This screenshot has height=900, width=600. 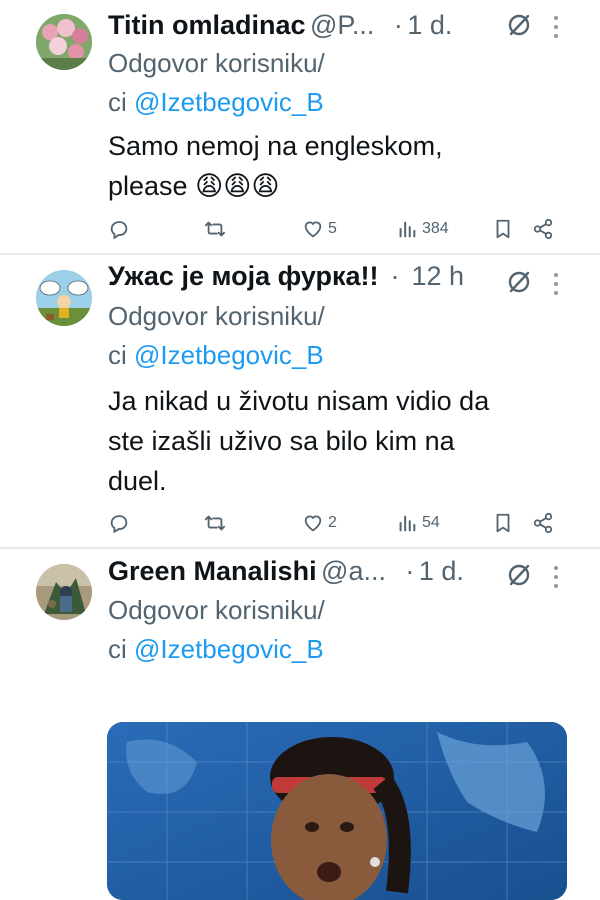 What do you see at coordinates (64, 298) in the screenshot?
I see `avatar-uzas-je-moja-furka` at bounding box center [64, 298].